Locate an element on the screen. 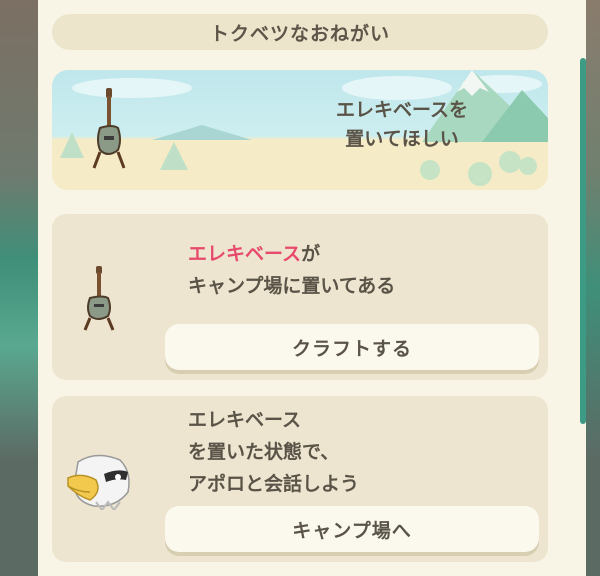 The height and width of the screenshot is (576, 600). scrollbar is located at coordinates (583, 241).